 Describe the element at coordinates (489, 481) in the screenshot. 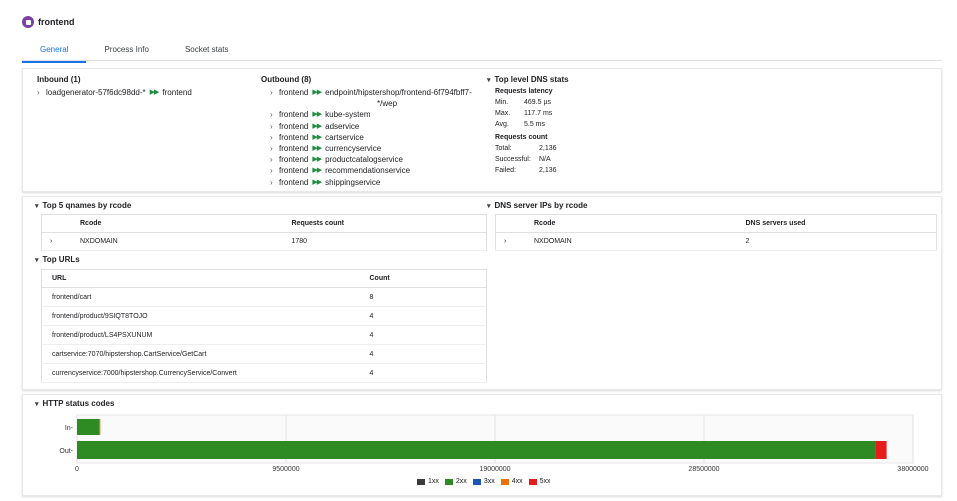

I see `legend-label: 3xx` at that location.